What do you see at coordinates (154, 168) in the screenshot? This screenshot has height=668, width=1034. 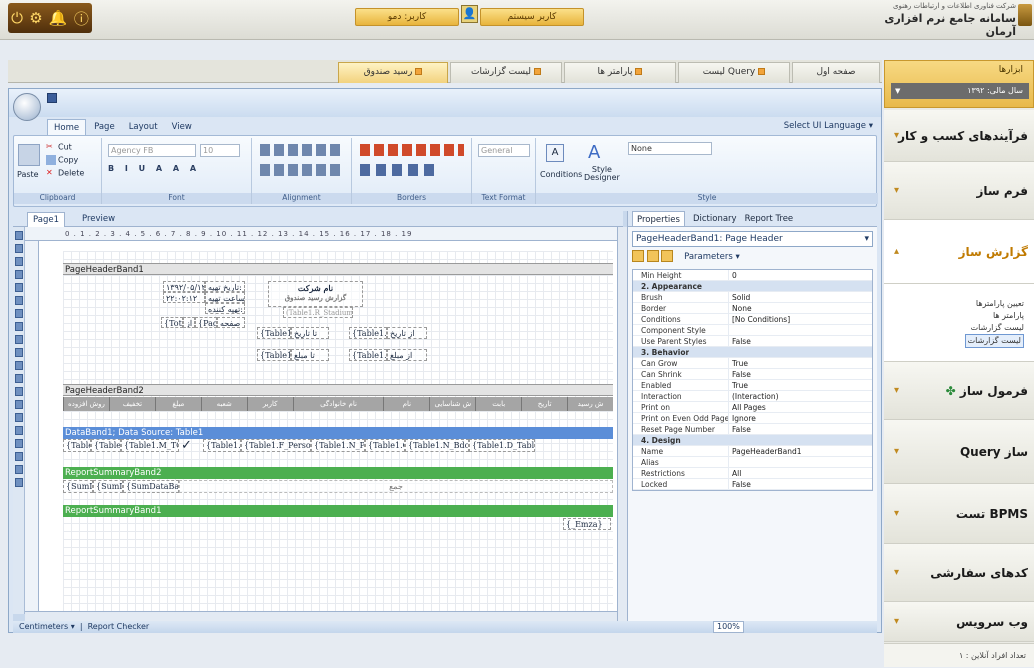 I see `font-style-buttons: B I U A A A` at bounding box center [154, 168].